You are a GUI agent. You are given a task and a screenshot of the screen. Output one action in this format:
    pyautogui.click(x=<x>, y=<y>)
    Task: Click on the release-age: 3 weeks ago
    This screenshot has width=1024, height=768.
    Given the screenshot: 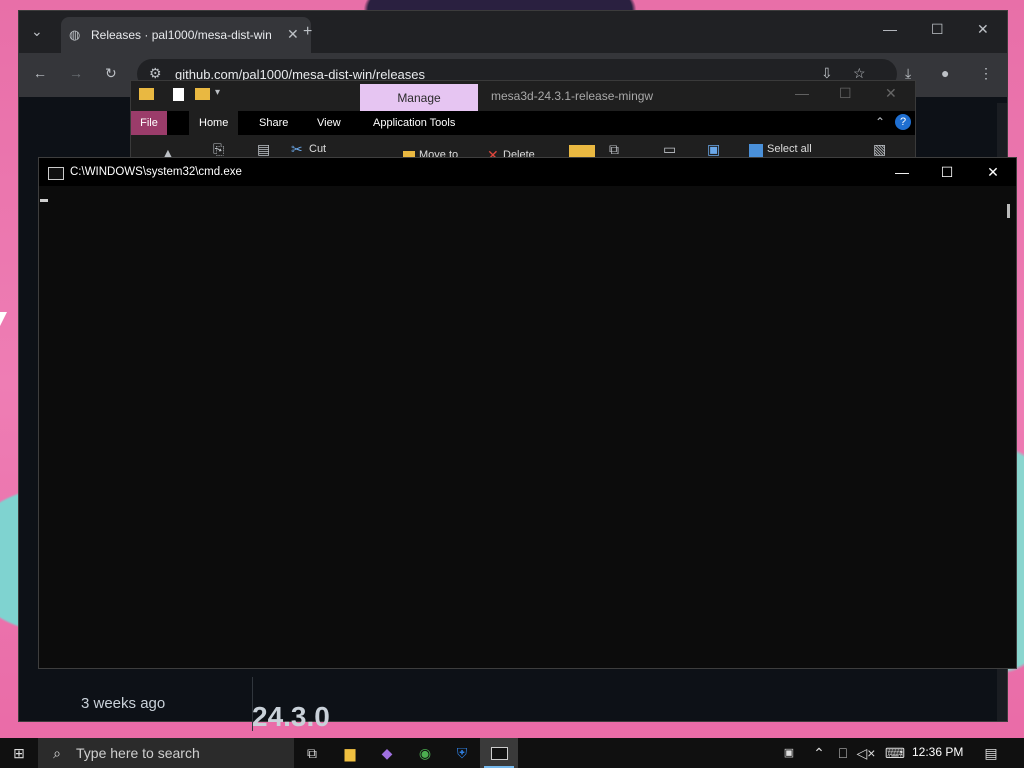 What is the action you would take?
    pyautogui.click(x=123, y=703)
    